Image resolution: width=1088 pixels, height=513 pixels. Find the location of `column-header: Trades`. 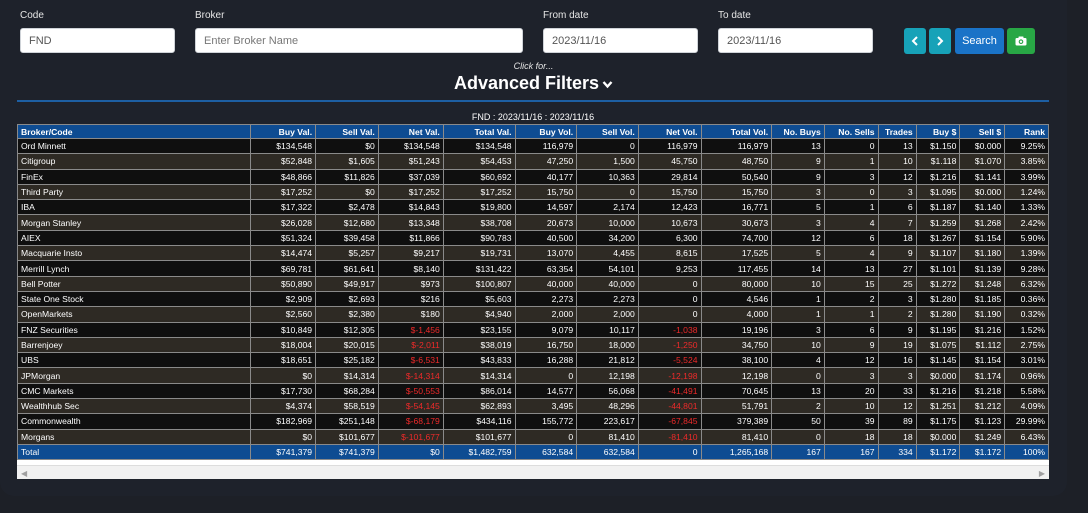

column-header: Trades is located at coordinates (897, 131).